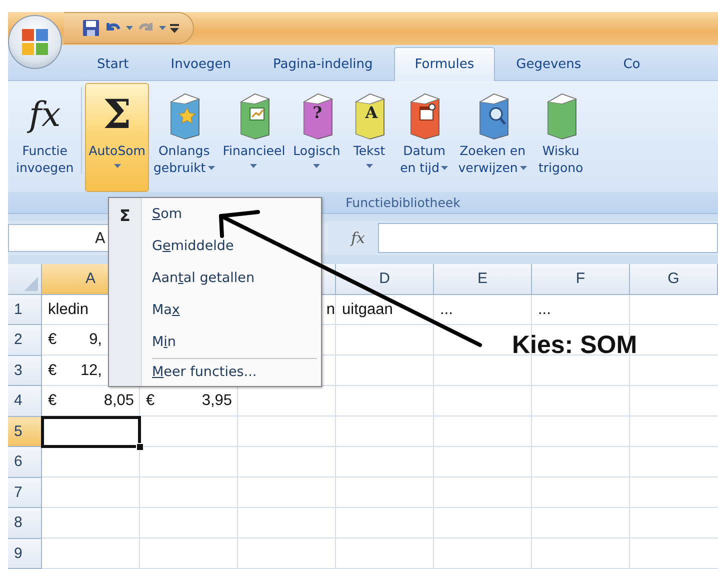 This screenshot has height=569, width=718. I want to click on group-label: Functiebibliotheek, so click(403, 202).